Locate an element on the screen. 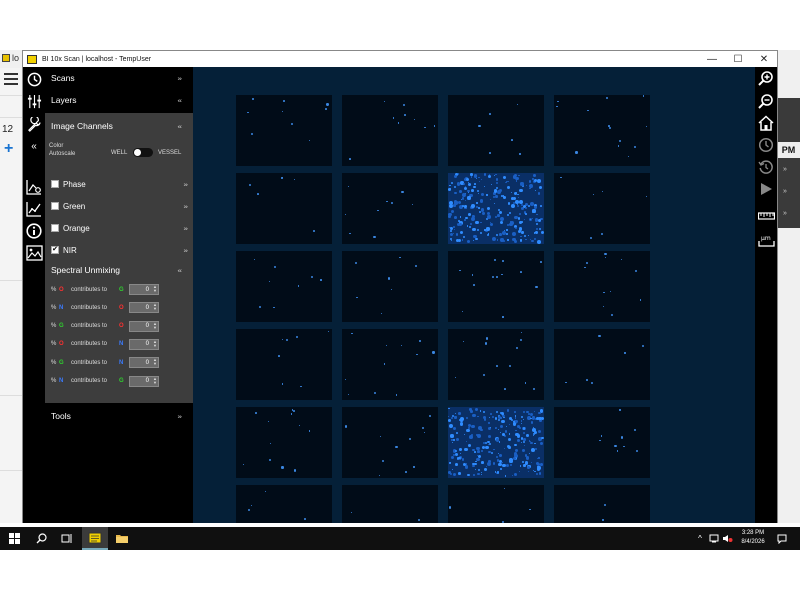 The height and width of the screenshot is (600, 800). image-channels-header: Image Channels « is located at coordinates (119, 126).